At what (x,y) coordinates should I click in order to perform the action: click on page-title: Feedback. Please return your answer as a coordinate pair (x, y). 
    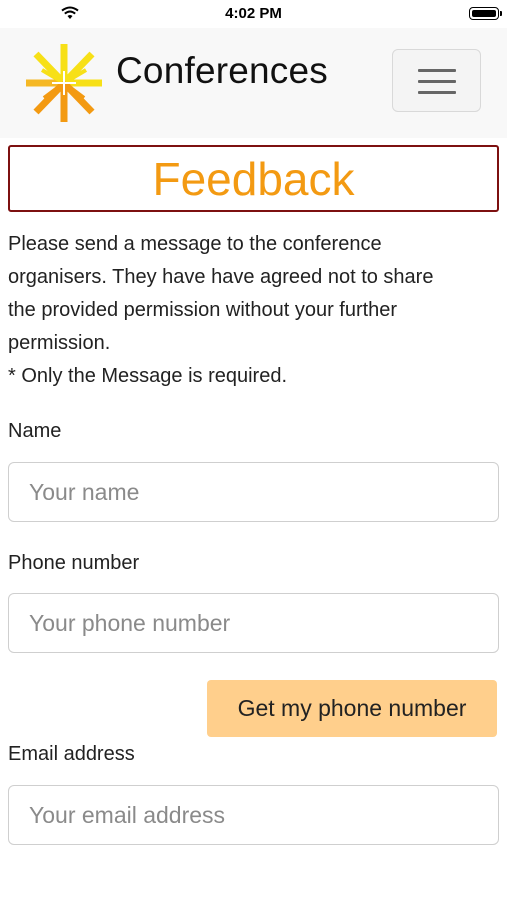
    Looking at the image, I should click on (253, 178).